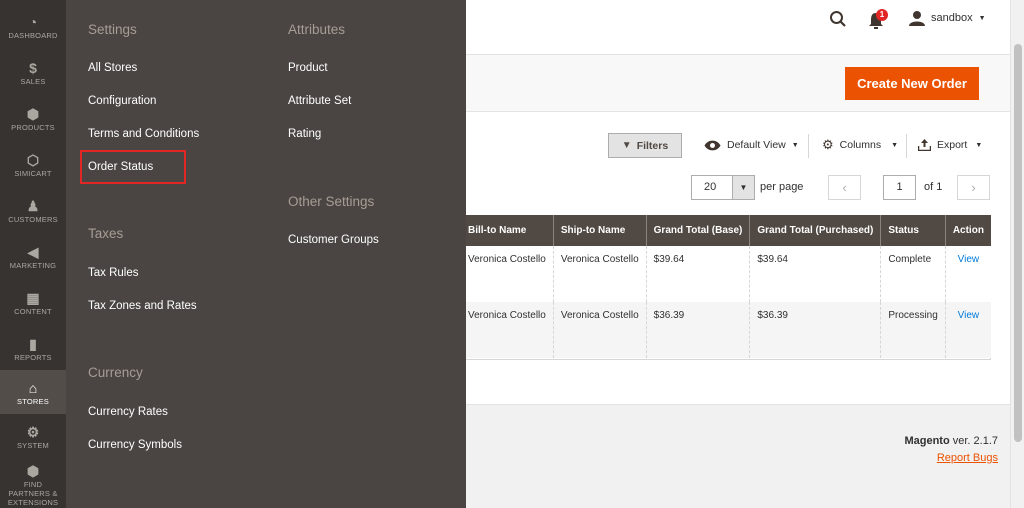 The width and height of the screenshot is (1024, 508). I want to click on export-label: Export, so click(952, 145).